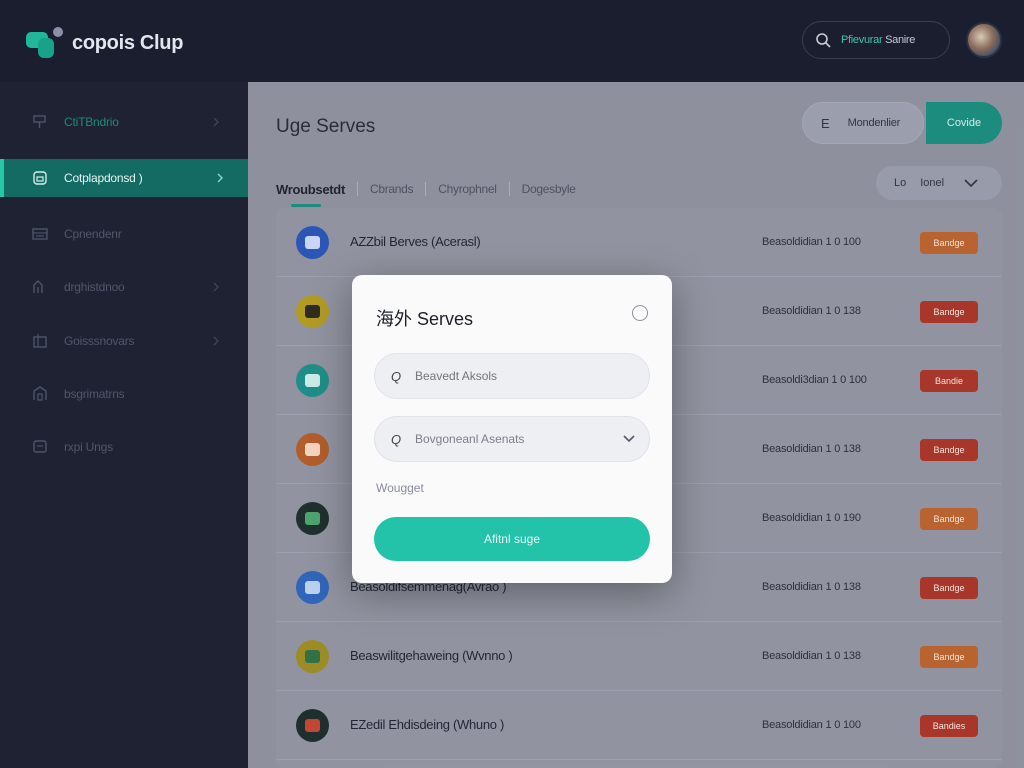 This screenshot has height=768, width=1024. Describe the element at coordinates (124, 122) in the screenshot. I see `sidebar-item-0: CtiTBndrio` at that location.